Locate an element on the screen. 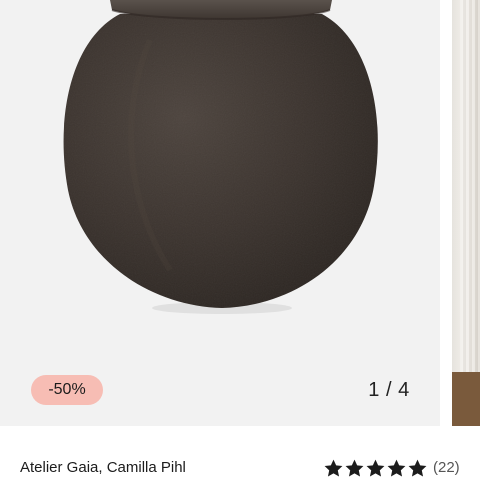 This screenshot has width=480, height=480. product-rating: (22) is located at coordinates (392, 468).